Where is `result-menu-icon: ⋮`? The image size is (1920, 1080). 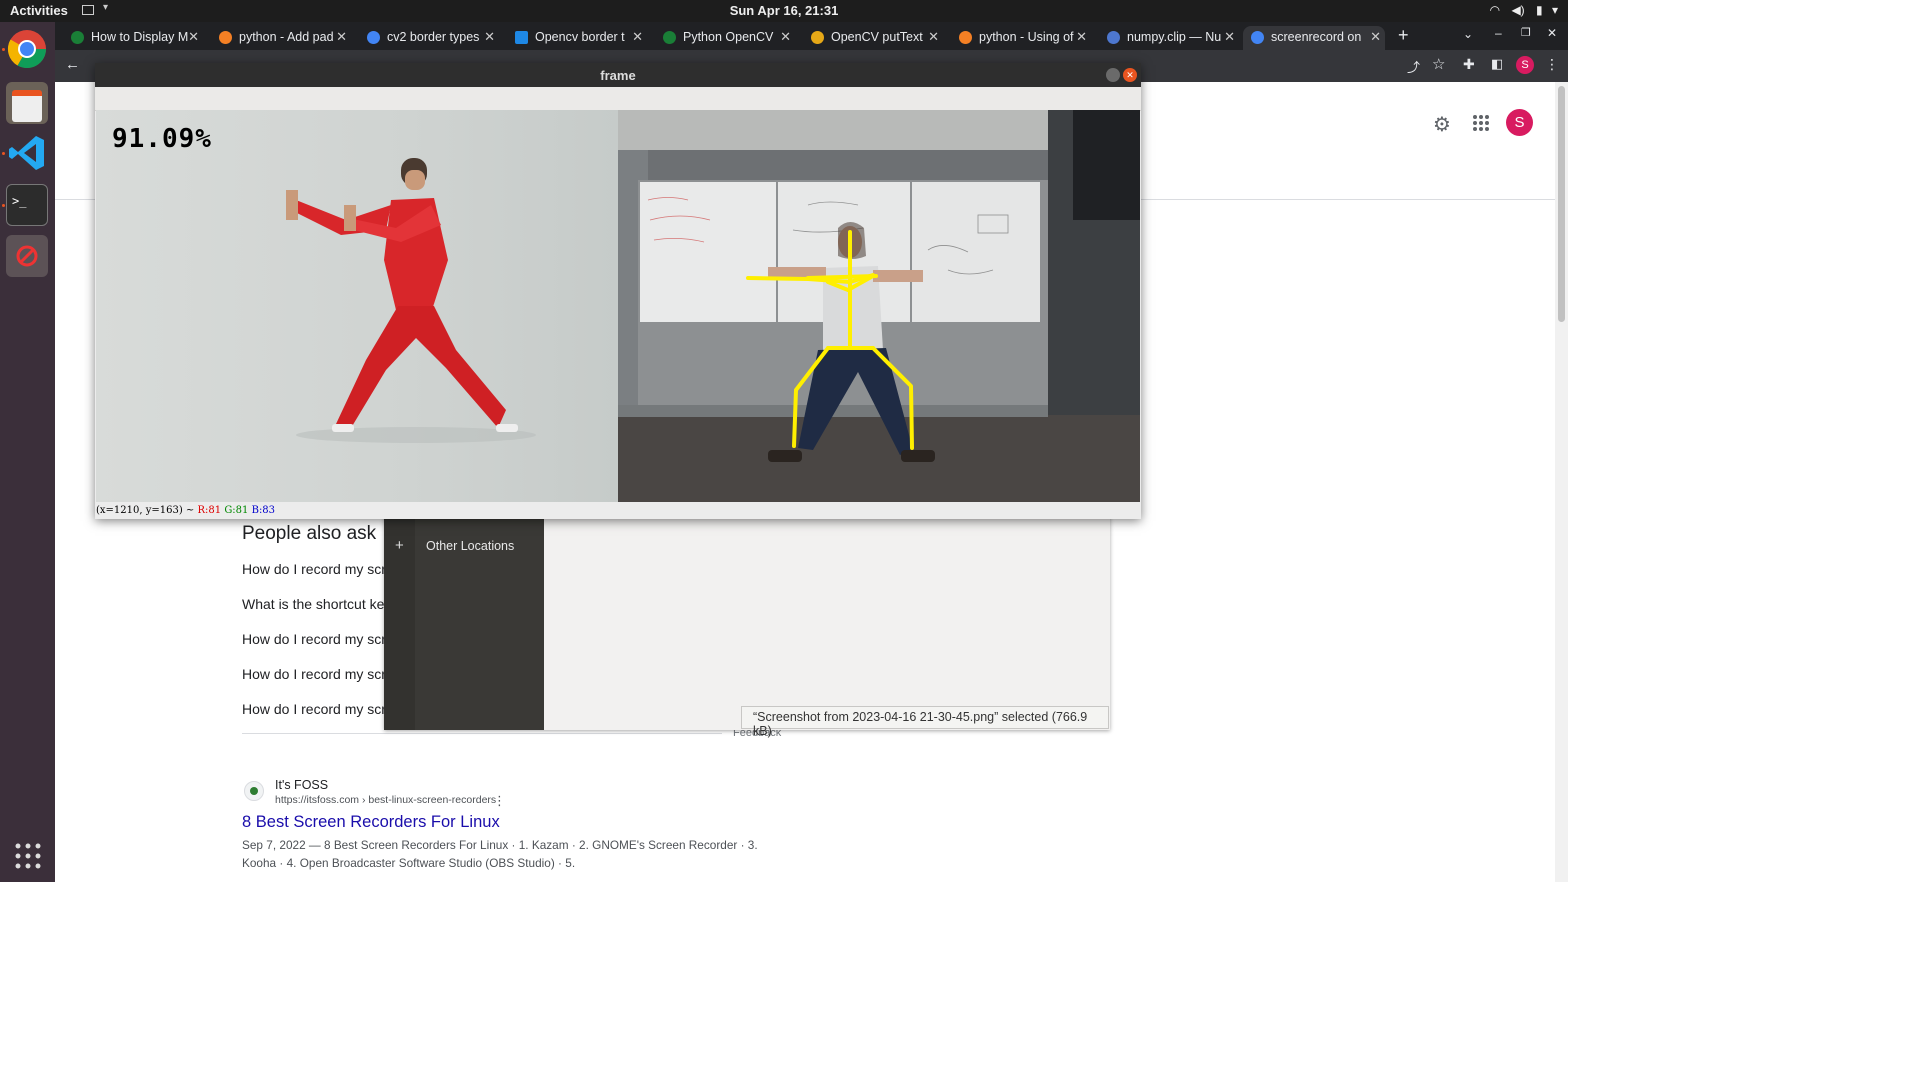
result-menu-icon: ⋮ is located at coordinates (499, 801).